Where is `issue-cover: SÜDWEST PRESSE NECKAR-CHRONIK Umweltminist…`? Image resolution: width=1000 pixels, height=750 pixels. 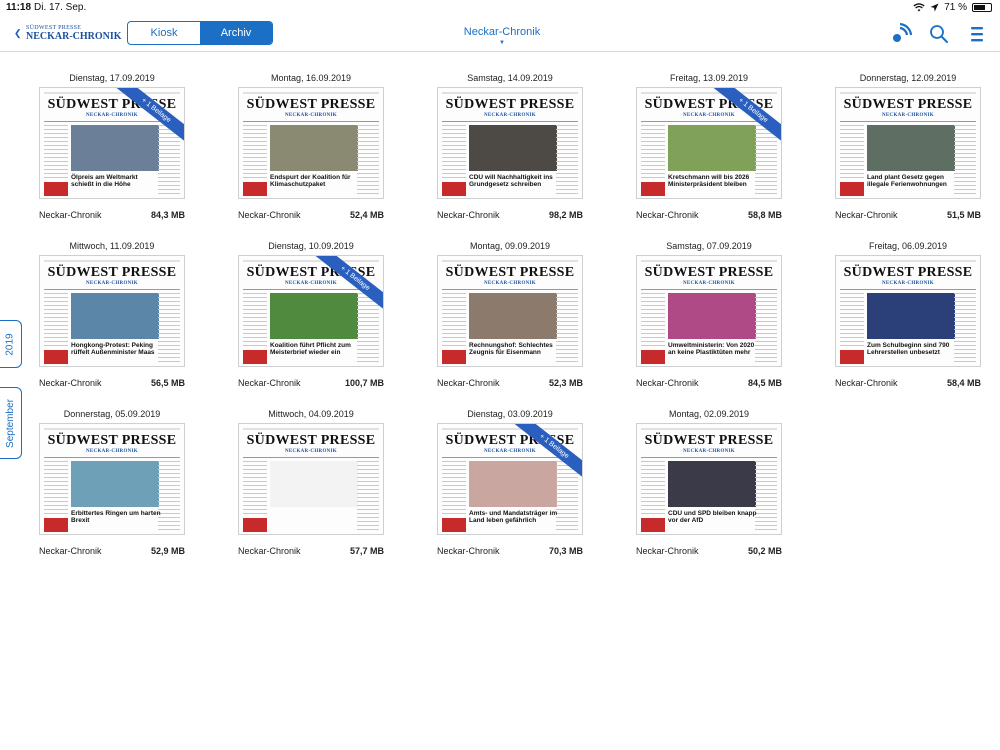
issue-cover: SÜDWEST PRESSE NECKAR-CHRONIK Umweltminist… is located at coordinates (709, 311).